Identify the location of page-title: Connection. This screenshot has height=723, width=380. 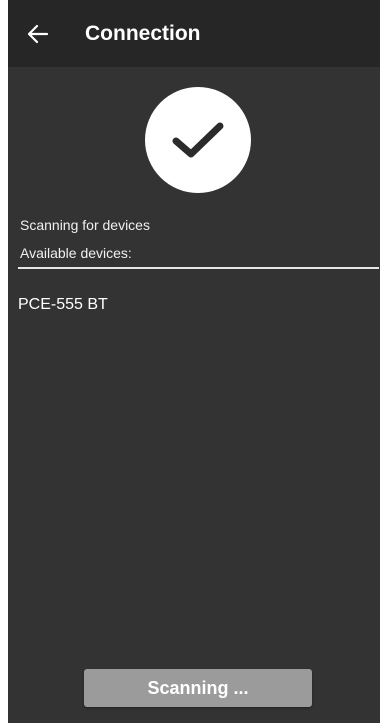
(143, 33).